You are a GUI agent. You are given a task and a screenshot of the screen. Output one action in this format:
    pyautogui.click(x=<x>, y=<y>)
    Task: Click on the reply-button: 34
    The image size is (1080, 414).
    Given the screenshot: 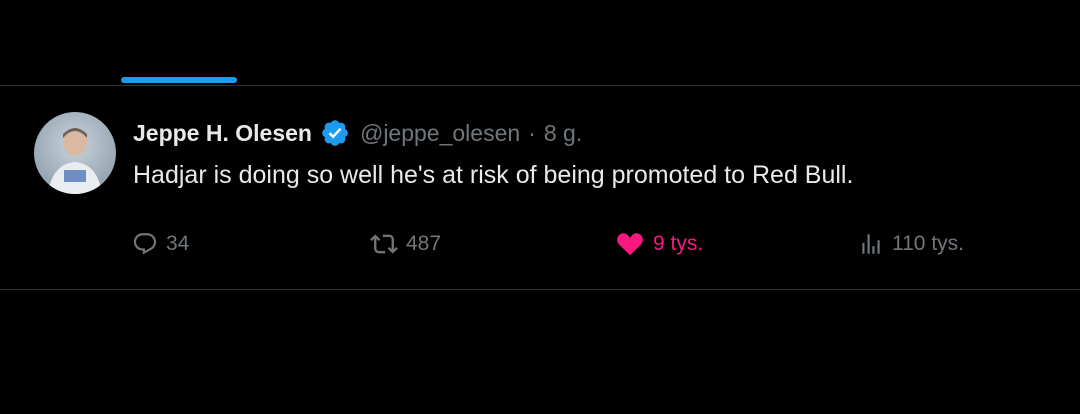 What is the action you would take?
    pyautogui.click(x=160, y=244)
    